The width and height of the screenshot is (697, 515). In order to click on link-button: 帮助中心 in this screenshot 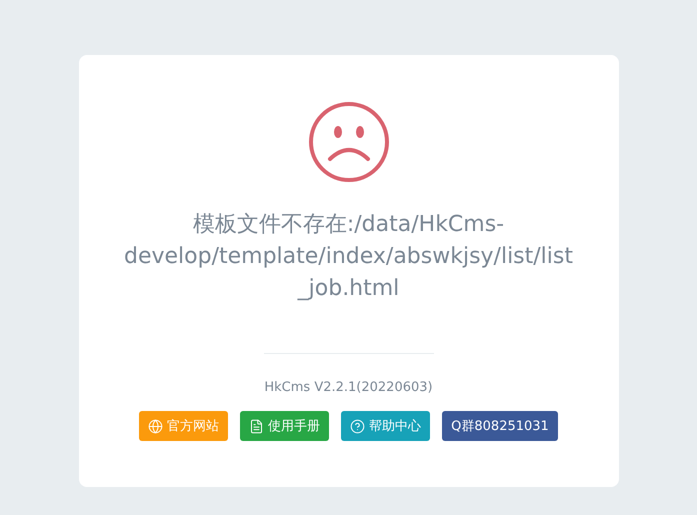, I will do `click(385, 426)`.